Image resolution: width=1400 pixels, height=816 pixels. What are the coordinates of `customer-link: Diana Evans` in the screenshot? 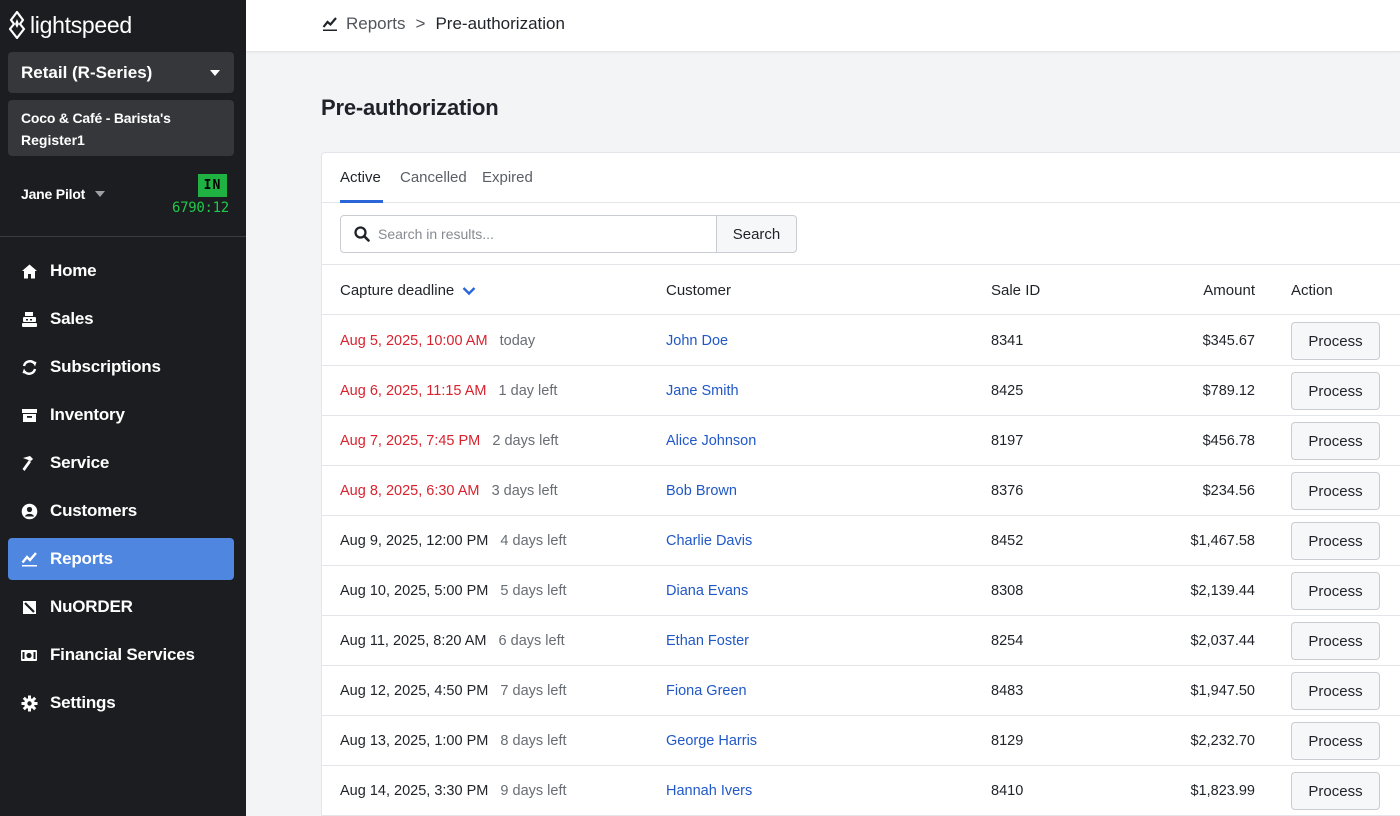 It's located at (707, 591).